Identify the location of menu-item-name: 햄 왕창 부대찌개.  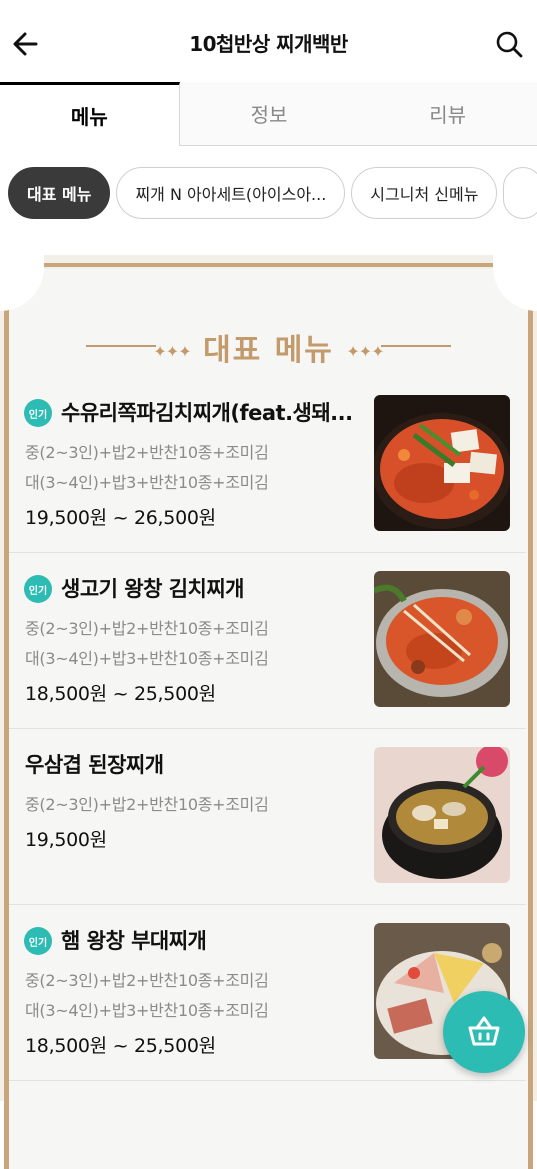
(134, 941).